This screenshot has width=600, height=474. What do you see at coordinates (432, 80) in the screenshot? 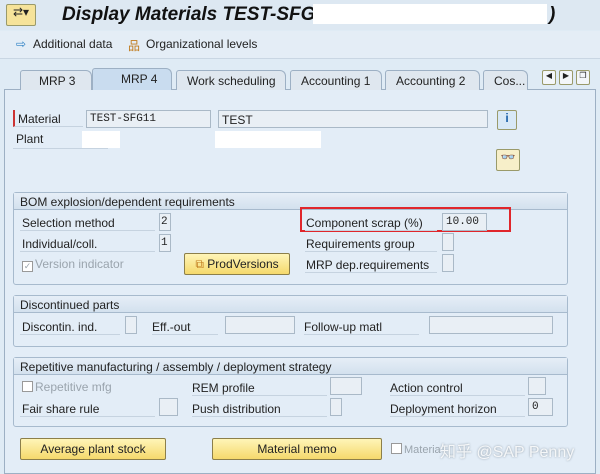
I see `tab-accounting-2: Accounting 2` at bounding box center [432, 80].